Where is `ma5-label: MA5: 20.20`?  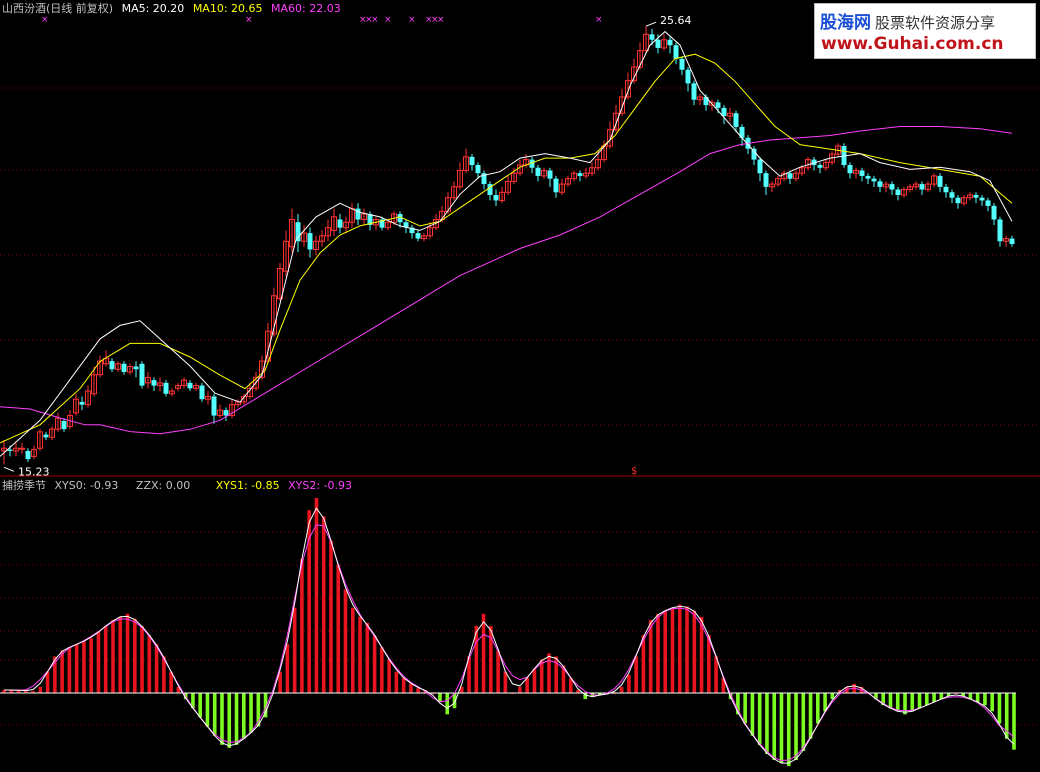 ma5-label: MA5: 20.20 is located at coordinates (153, 8).